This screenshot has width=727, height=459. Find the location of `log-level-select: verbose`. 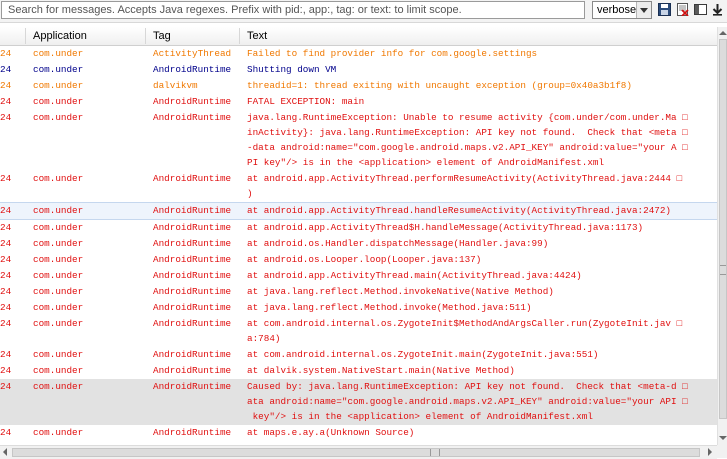

log-level-select: verbose is located at coordinates (622, 10).